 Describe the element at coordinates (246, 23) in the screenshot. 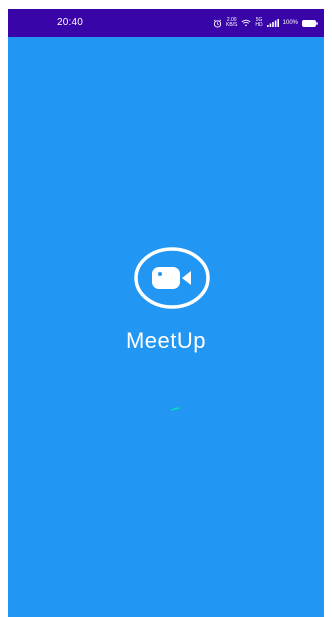

I see `wifi-icon` at that location.